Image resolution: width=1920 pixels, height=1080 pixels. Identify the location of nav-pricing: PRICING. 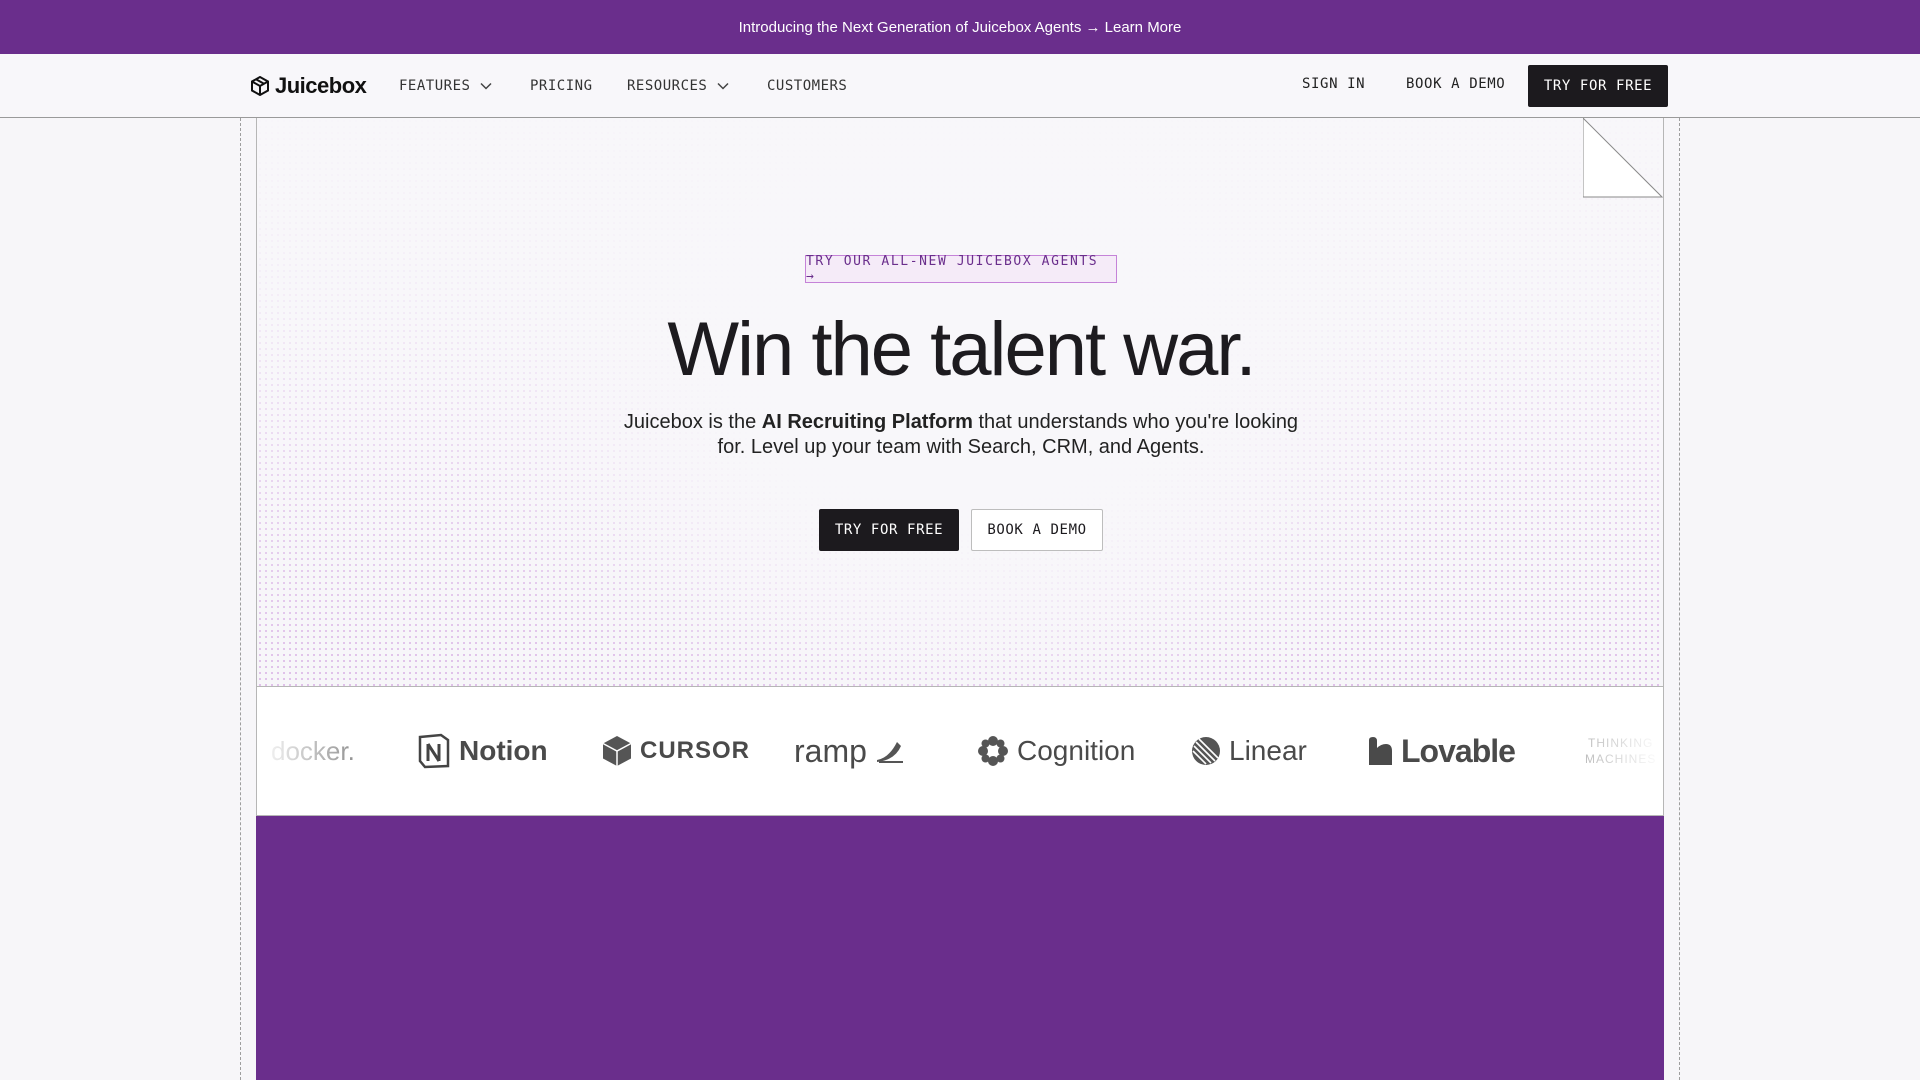
(561, 86).